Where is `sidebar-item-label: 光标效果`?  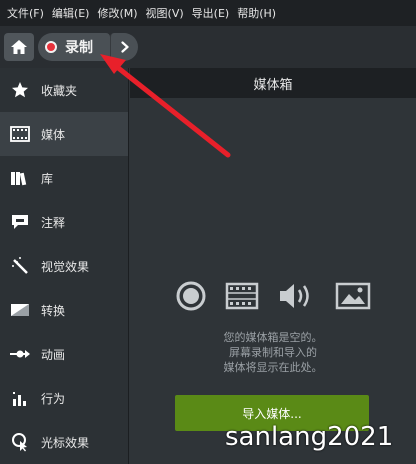
sidebar-item-label: 光标效果 is located at coordinates (65, 442).